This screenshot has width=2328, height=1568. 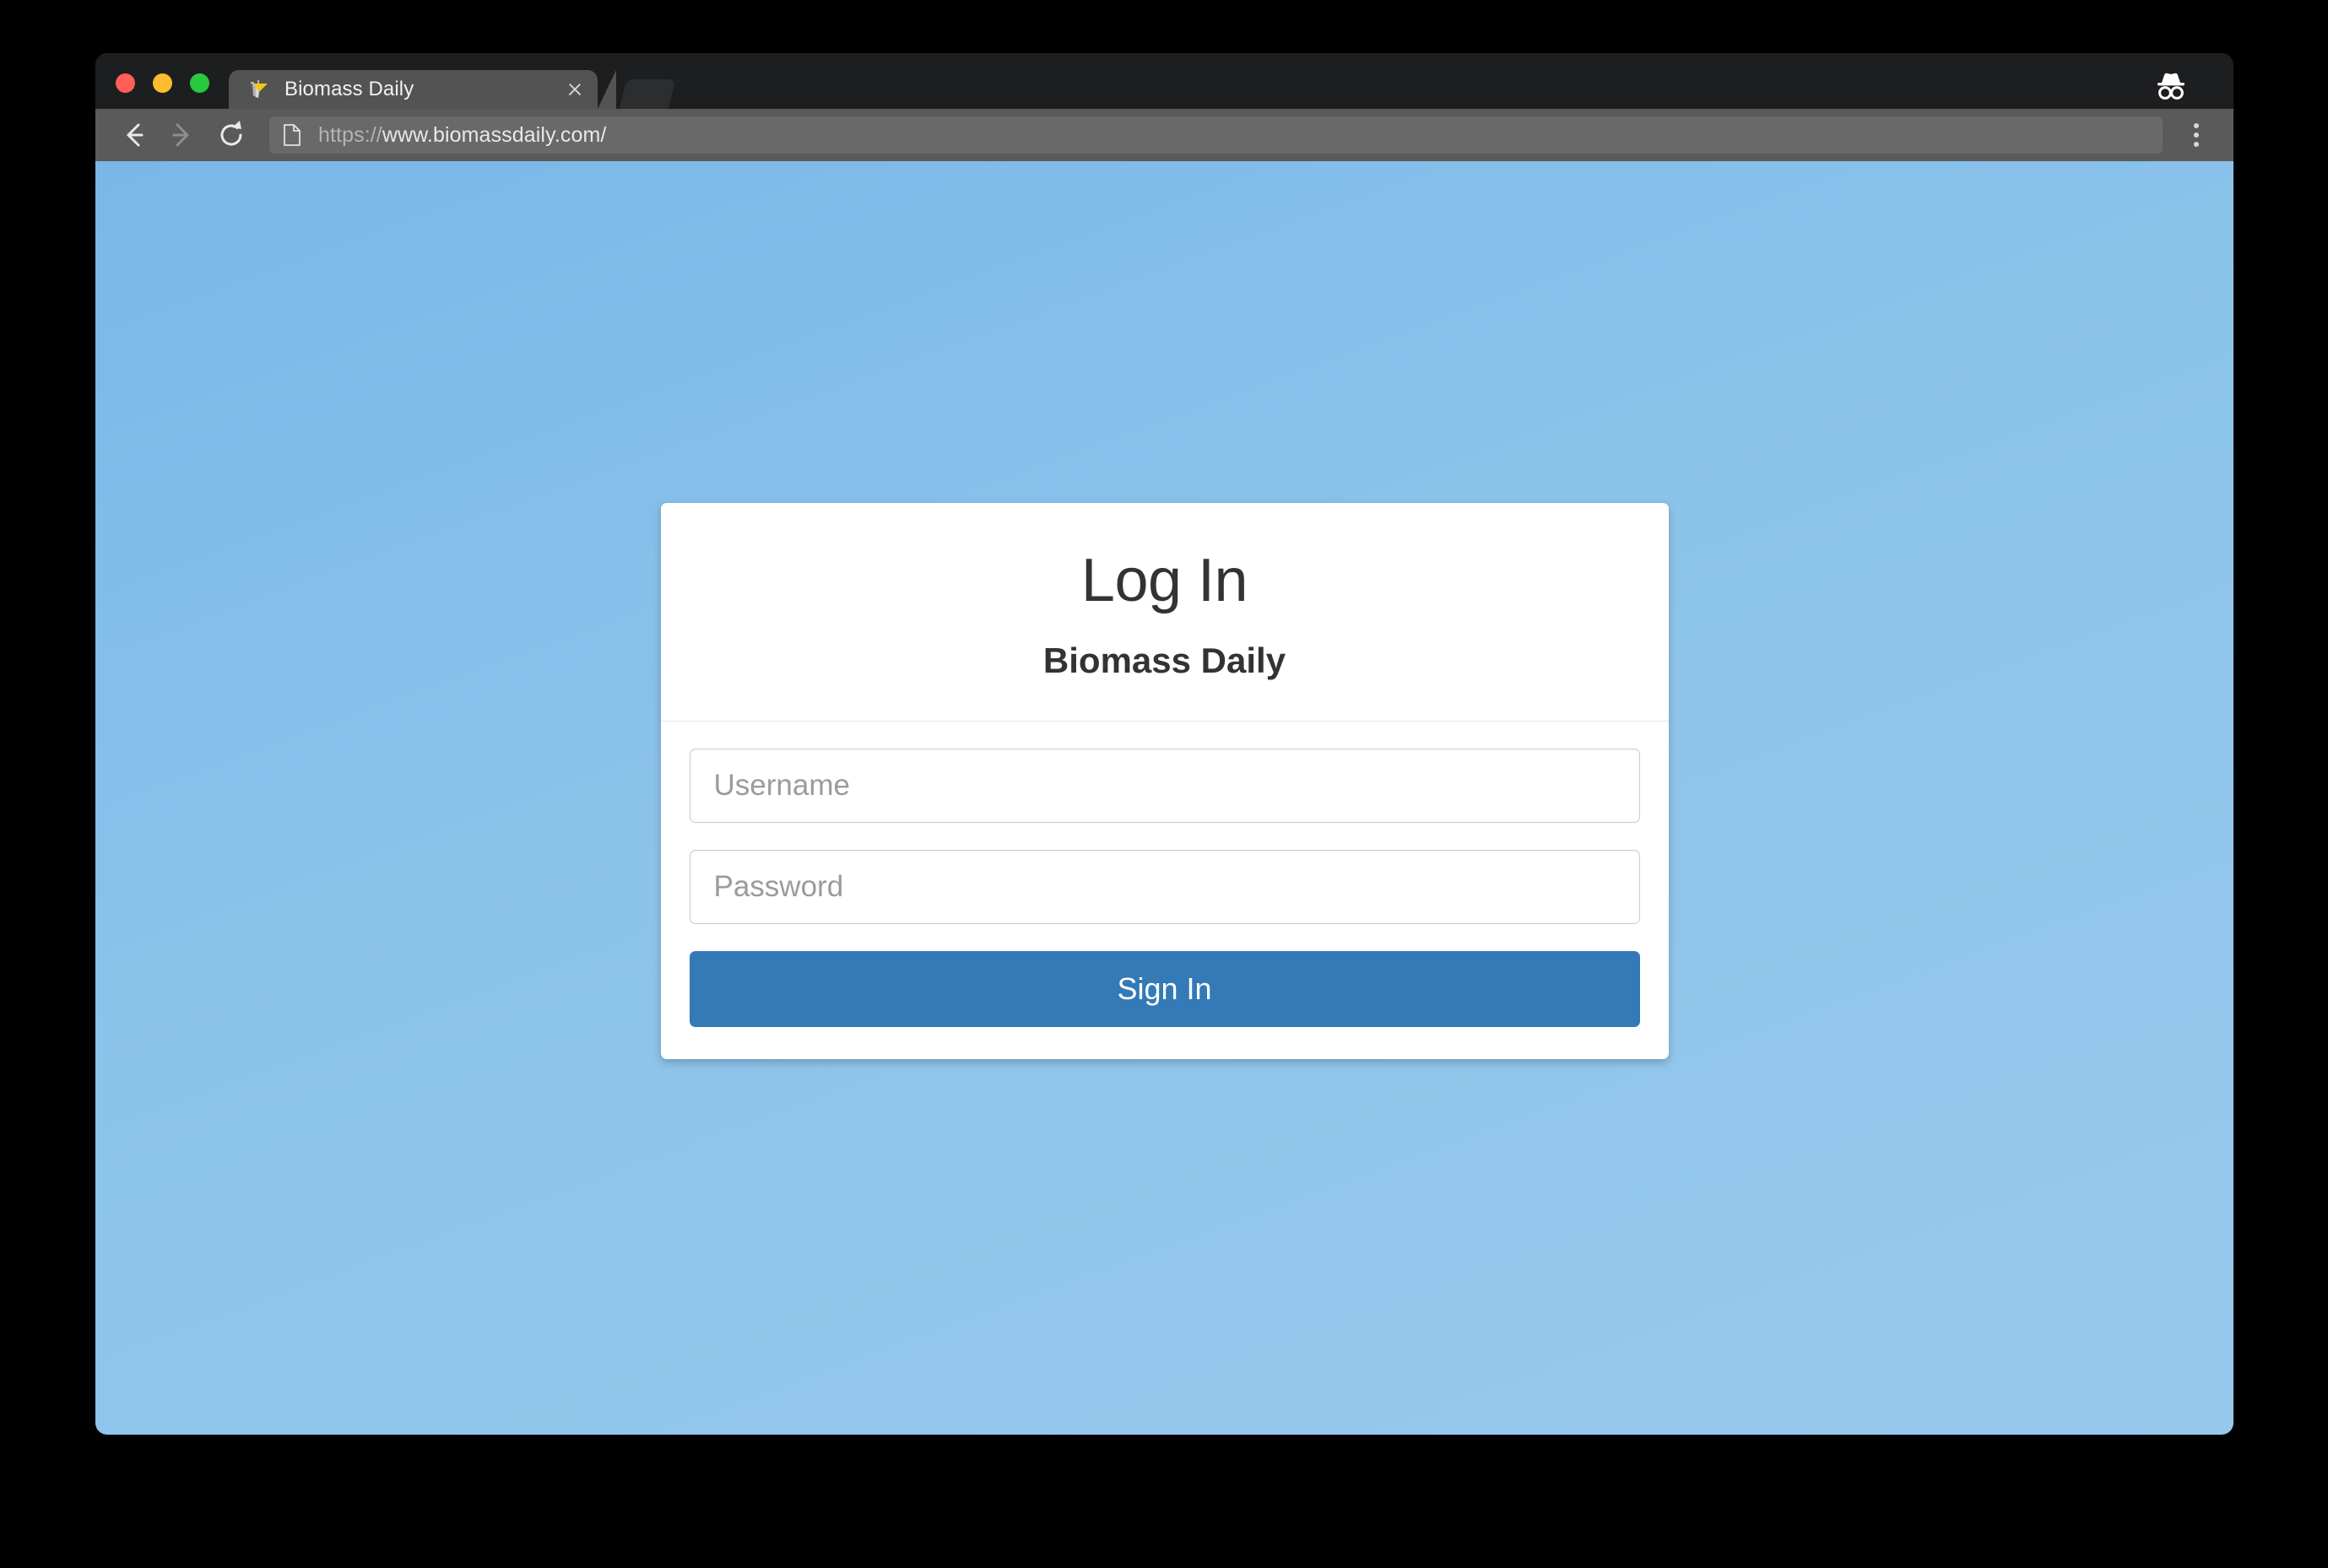 I want to click on three-dot-menu-icon, so click(x=2196, y=135).